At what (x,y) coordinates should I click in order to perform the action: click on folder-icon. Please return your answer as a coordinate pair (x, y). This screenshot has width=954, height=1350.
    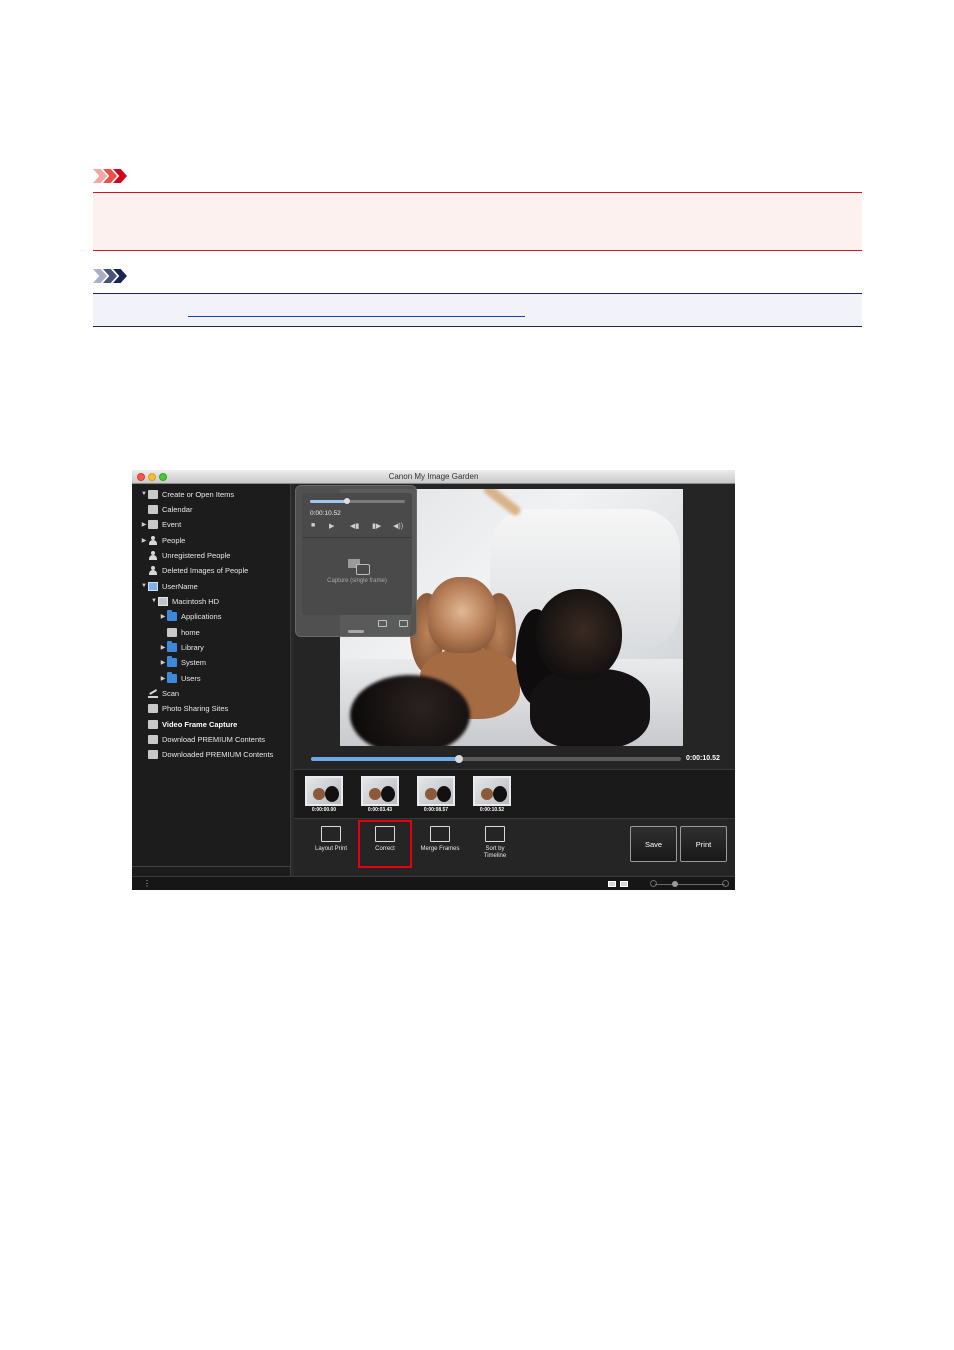
    Looking at the image, I should click on (172, 677).